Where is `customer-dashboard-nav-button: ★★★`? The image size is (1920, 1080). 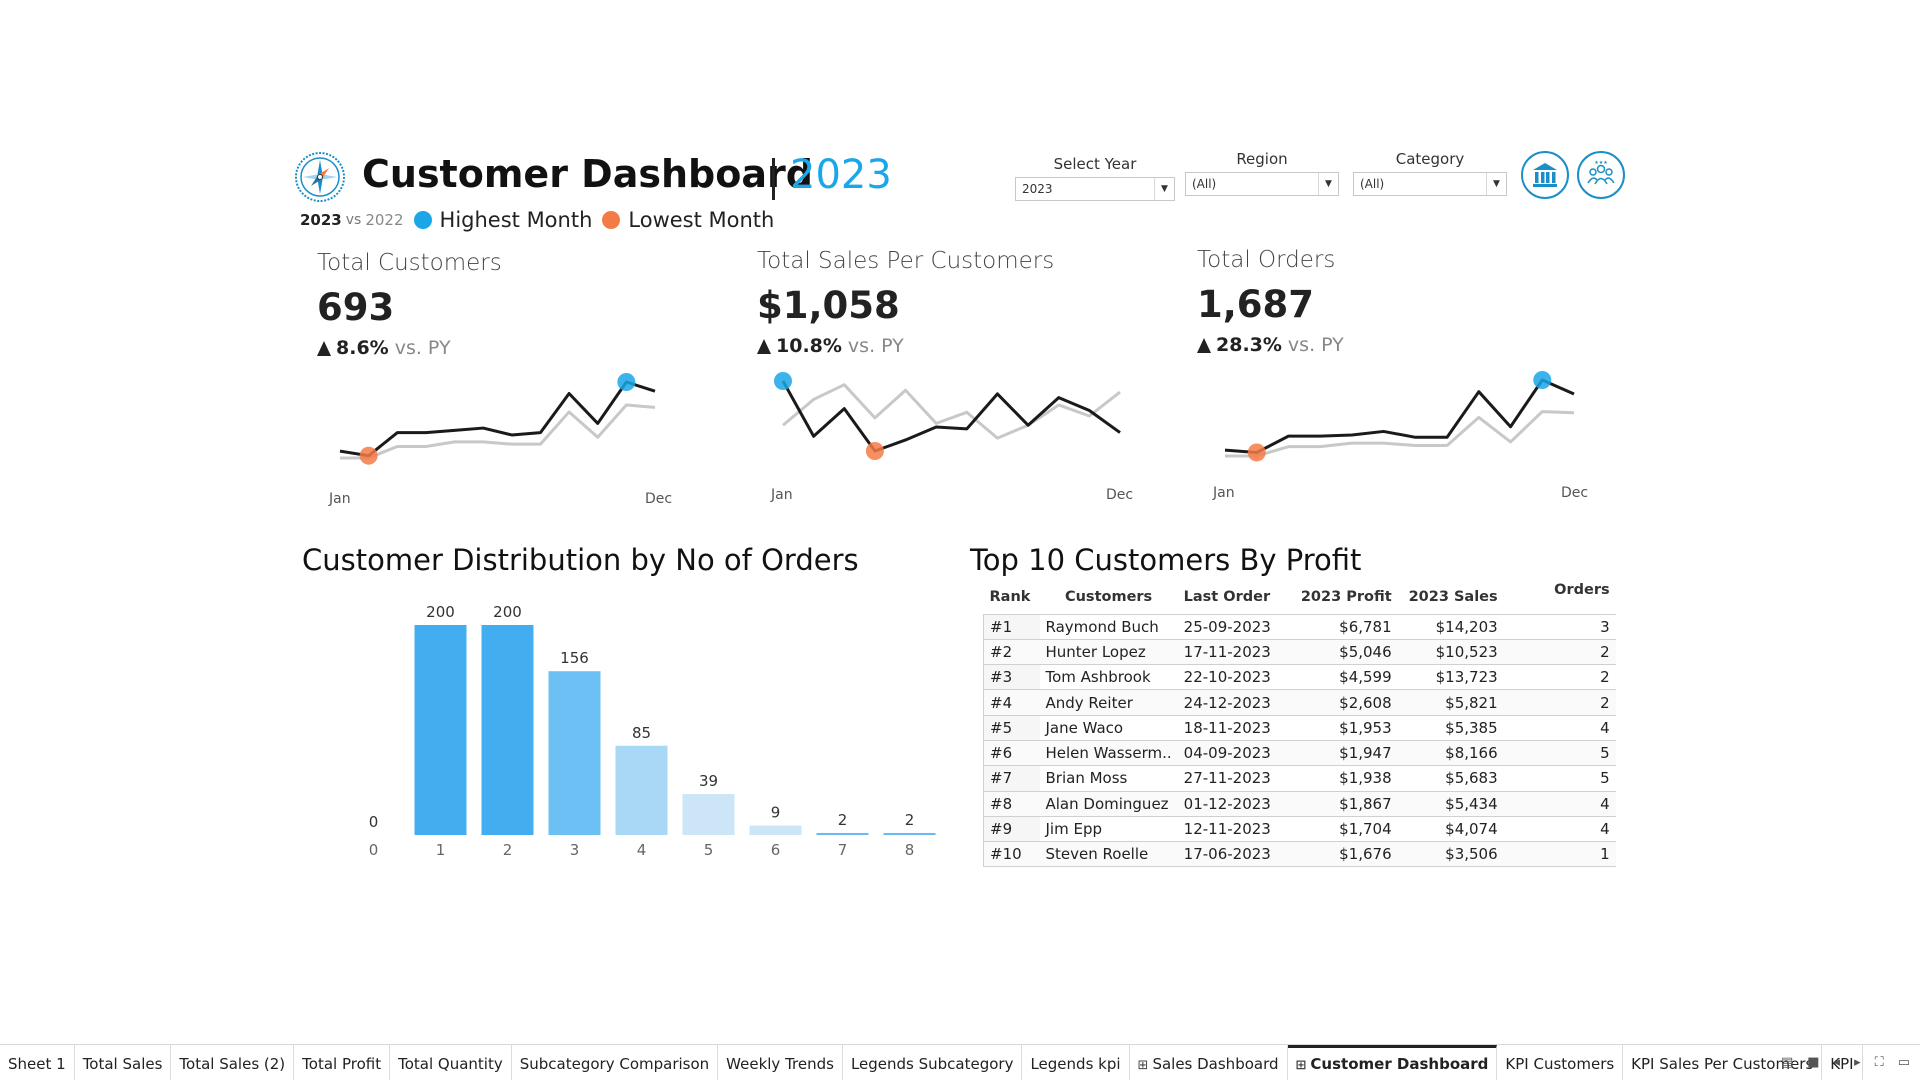 customer-dashboard-nav-button: ★★★ is located at coordinates (1601, 175).